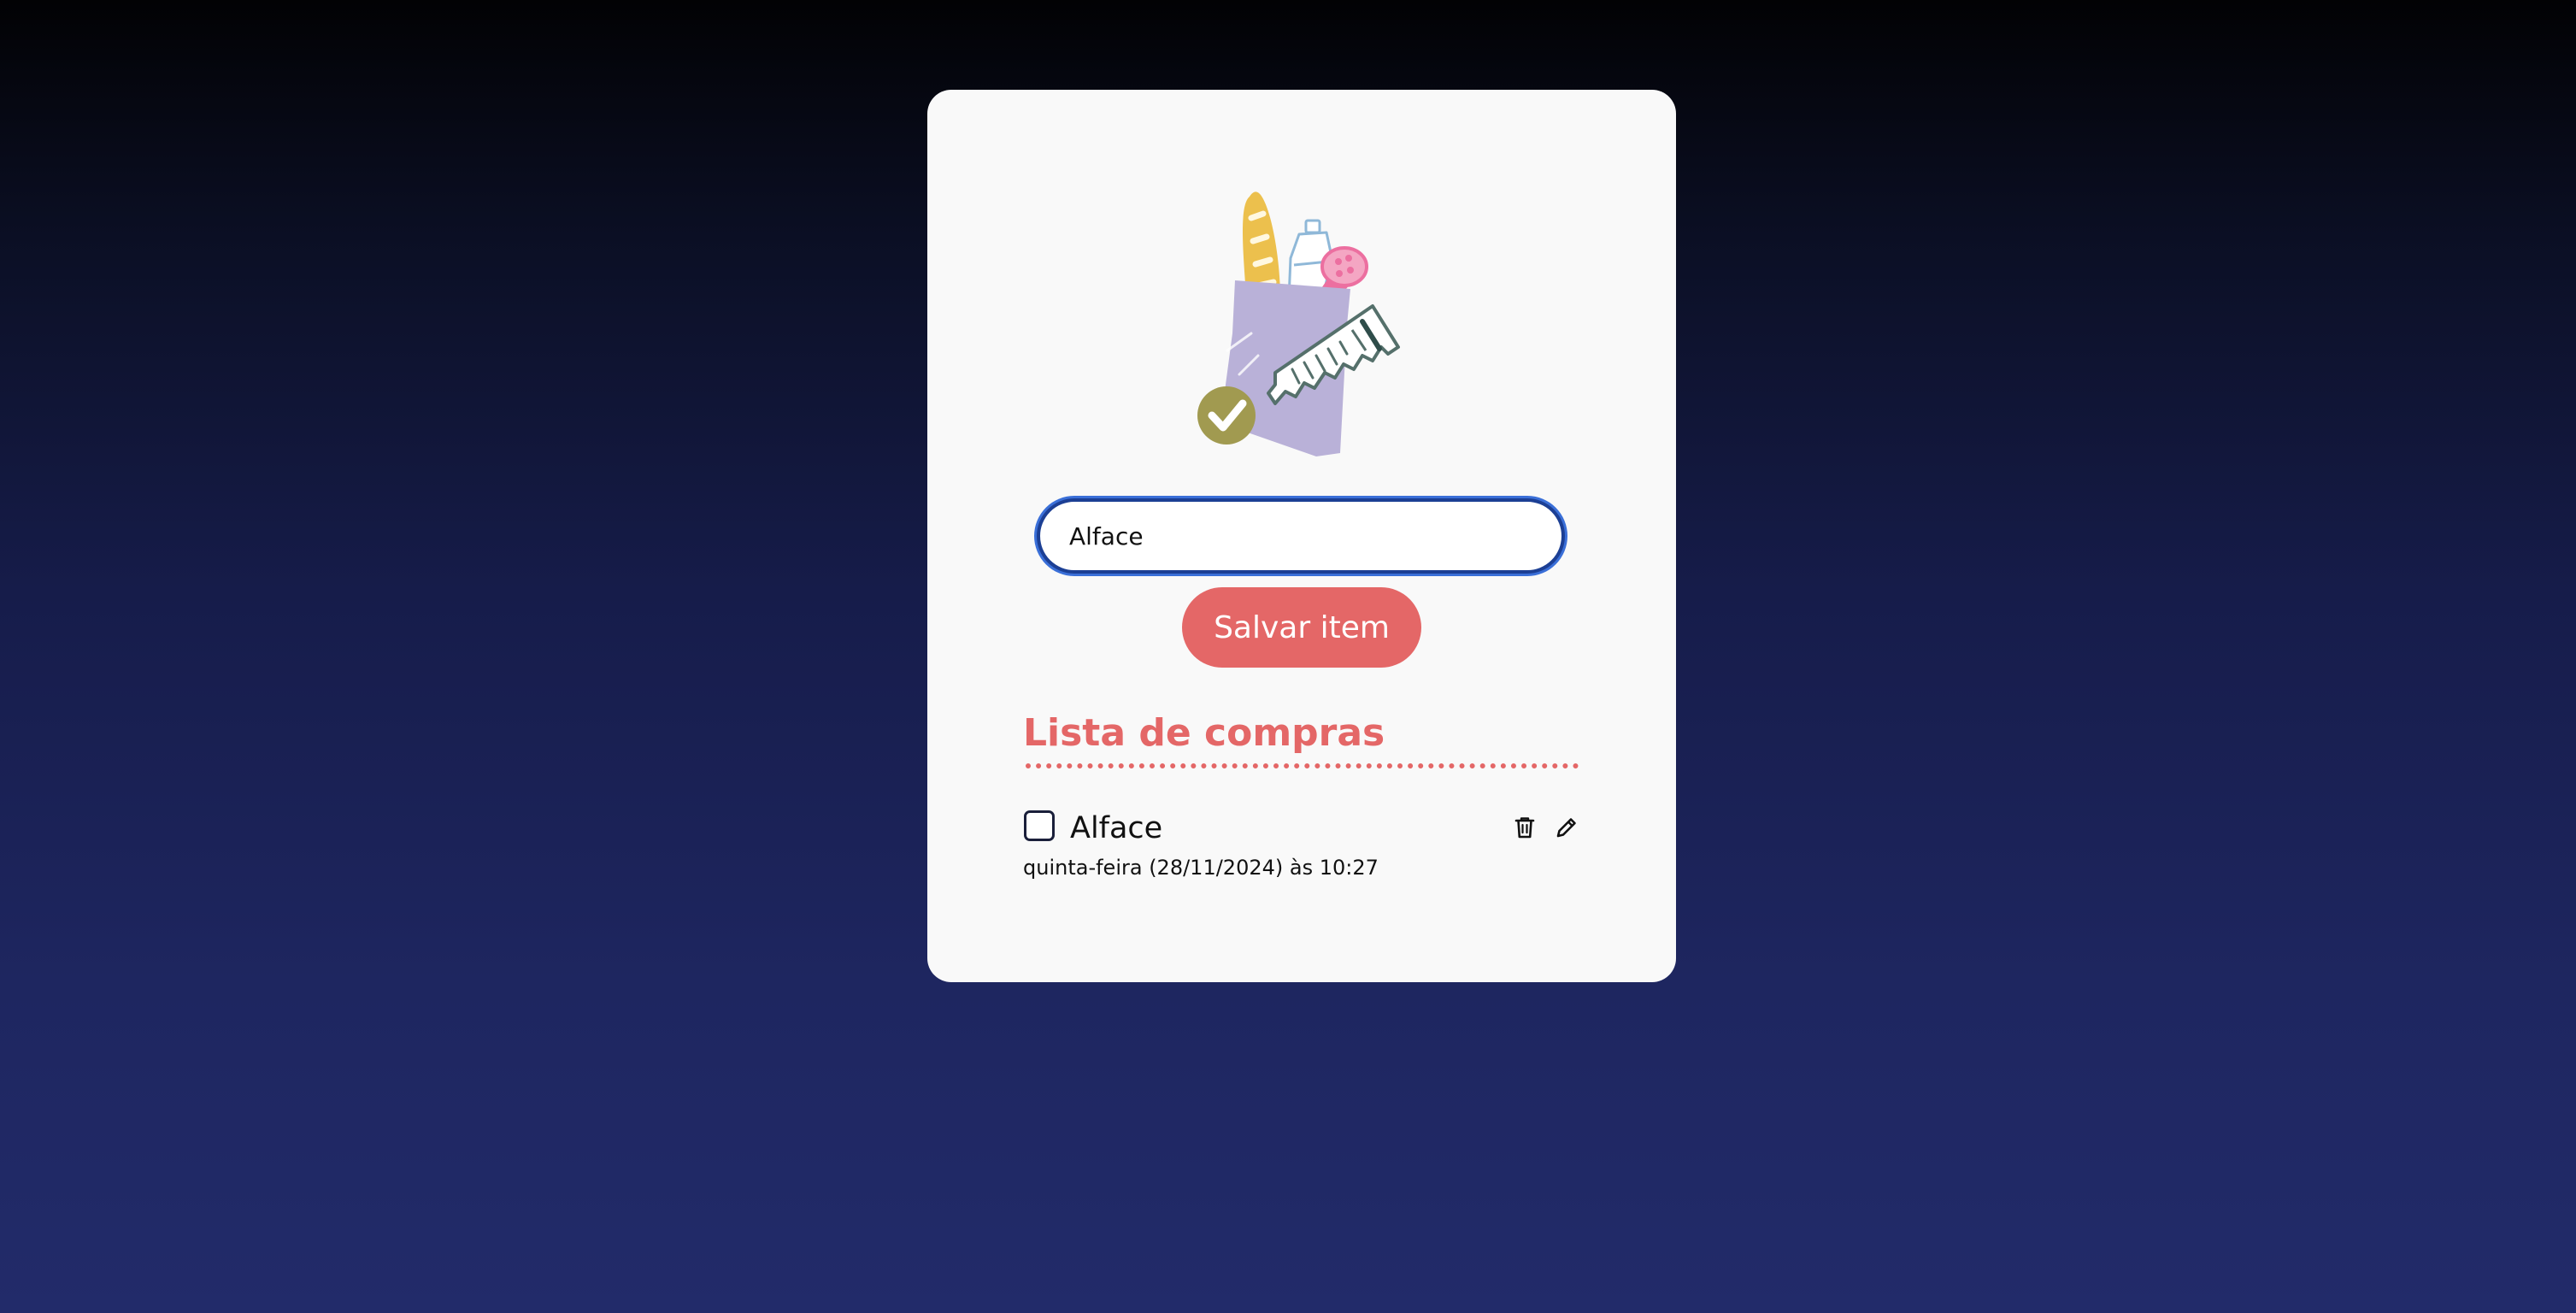 This screenshot has width=2576, height=1313. I want to click on pencil-icon, so click(1566, 828).